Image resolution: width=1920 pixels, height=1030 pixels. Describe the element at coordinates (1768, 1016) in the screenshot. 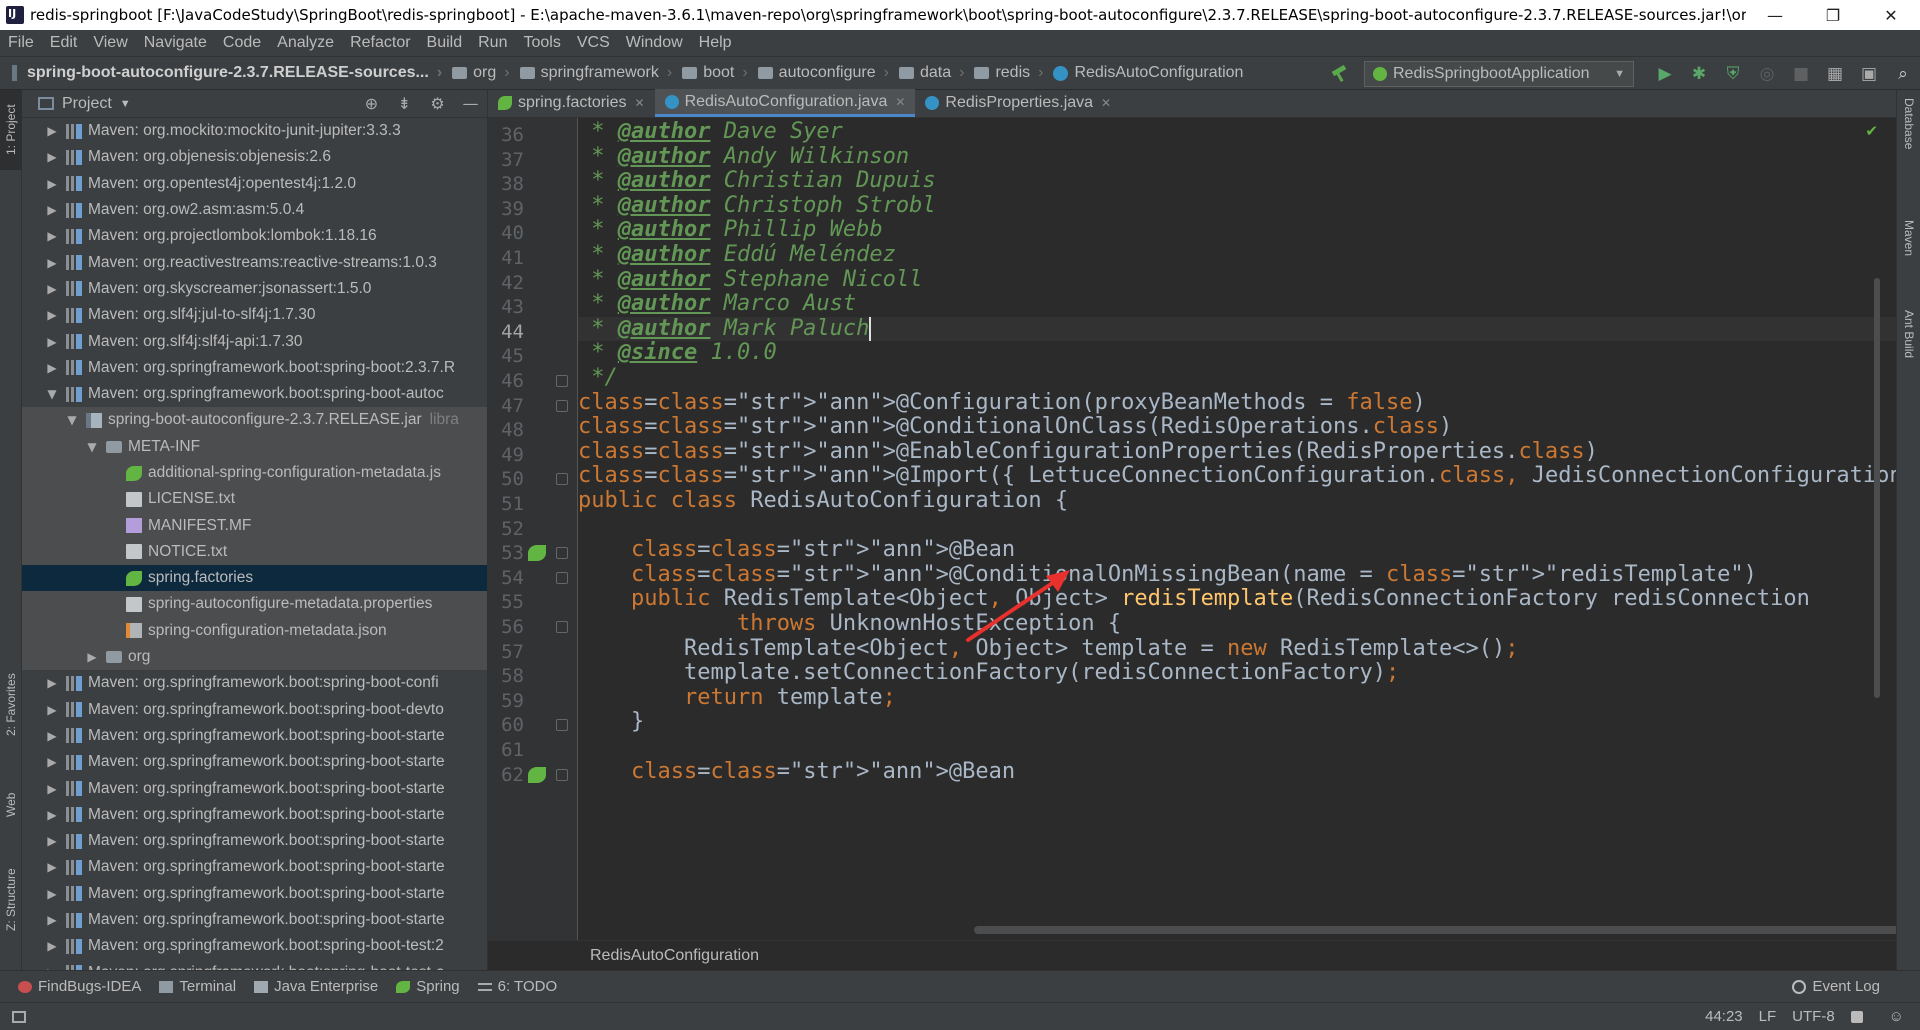

I see `line-separator: LF` at that location.